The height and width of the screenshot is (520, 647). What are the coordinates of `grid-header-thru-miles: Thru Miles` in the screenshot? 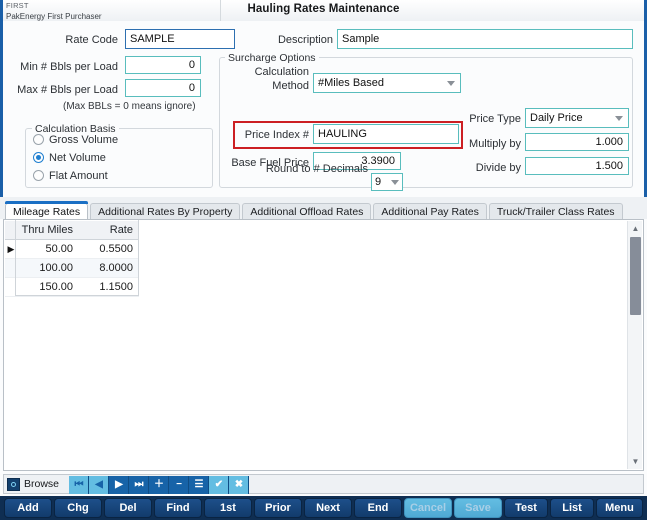 It's located at (47, 230).